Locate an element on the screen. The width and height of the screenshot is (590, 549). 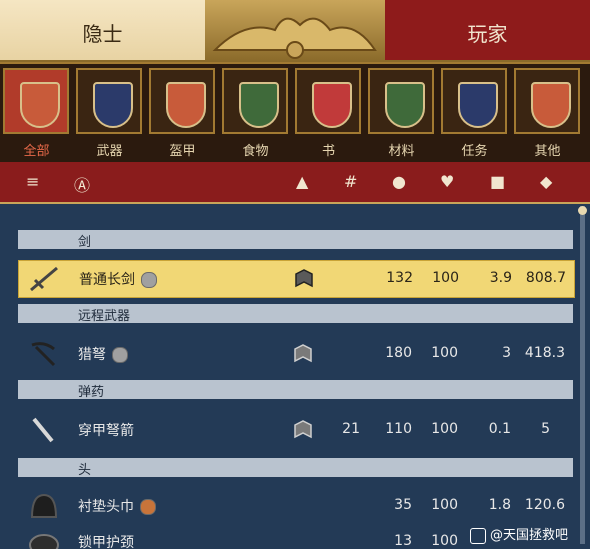
section-header: 远程武器 is located at coordinates (295, 314).